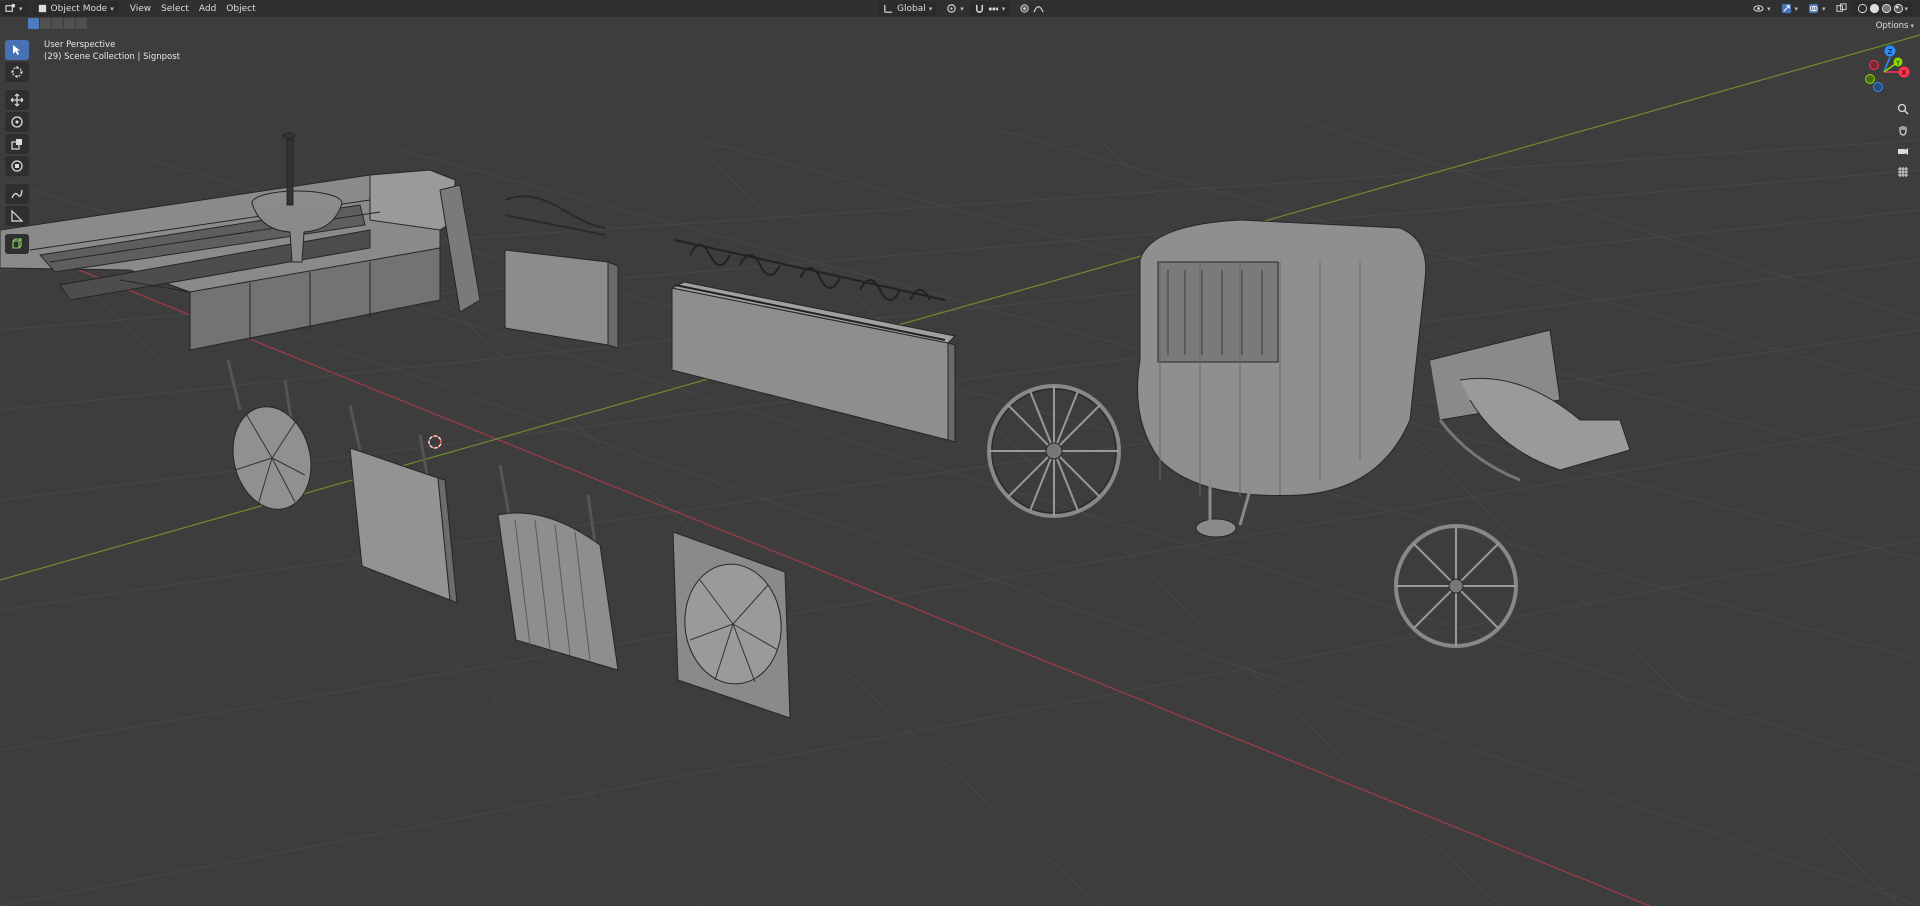  I want to click on fountain-courtyard, so click(240, 241).